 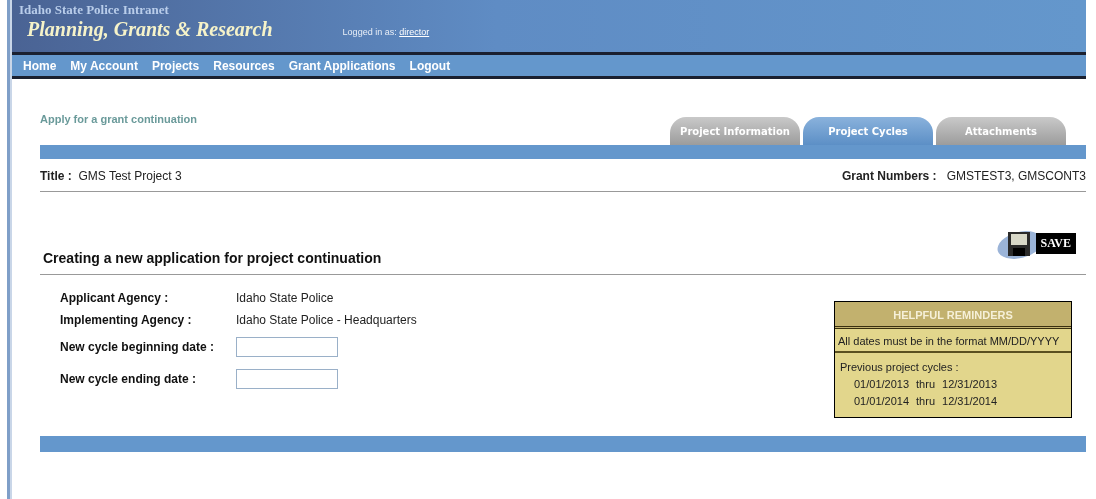 I want to click on user-link: director, so click(x=414, y=32).